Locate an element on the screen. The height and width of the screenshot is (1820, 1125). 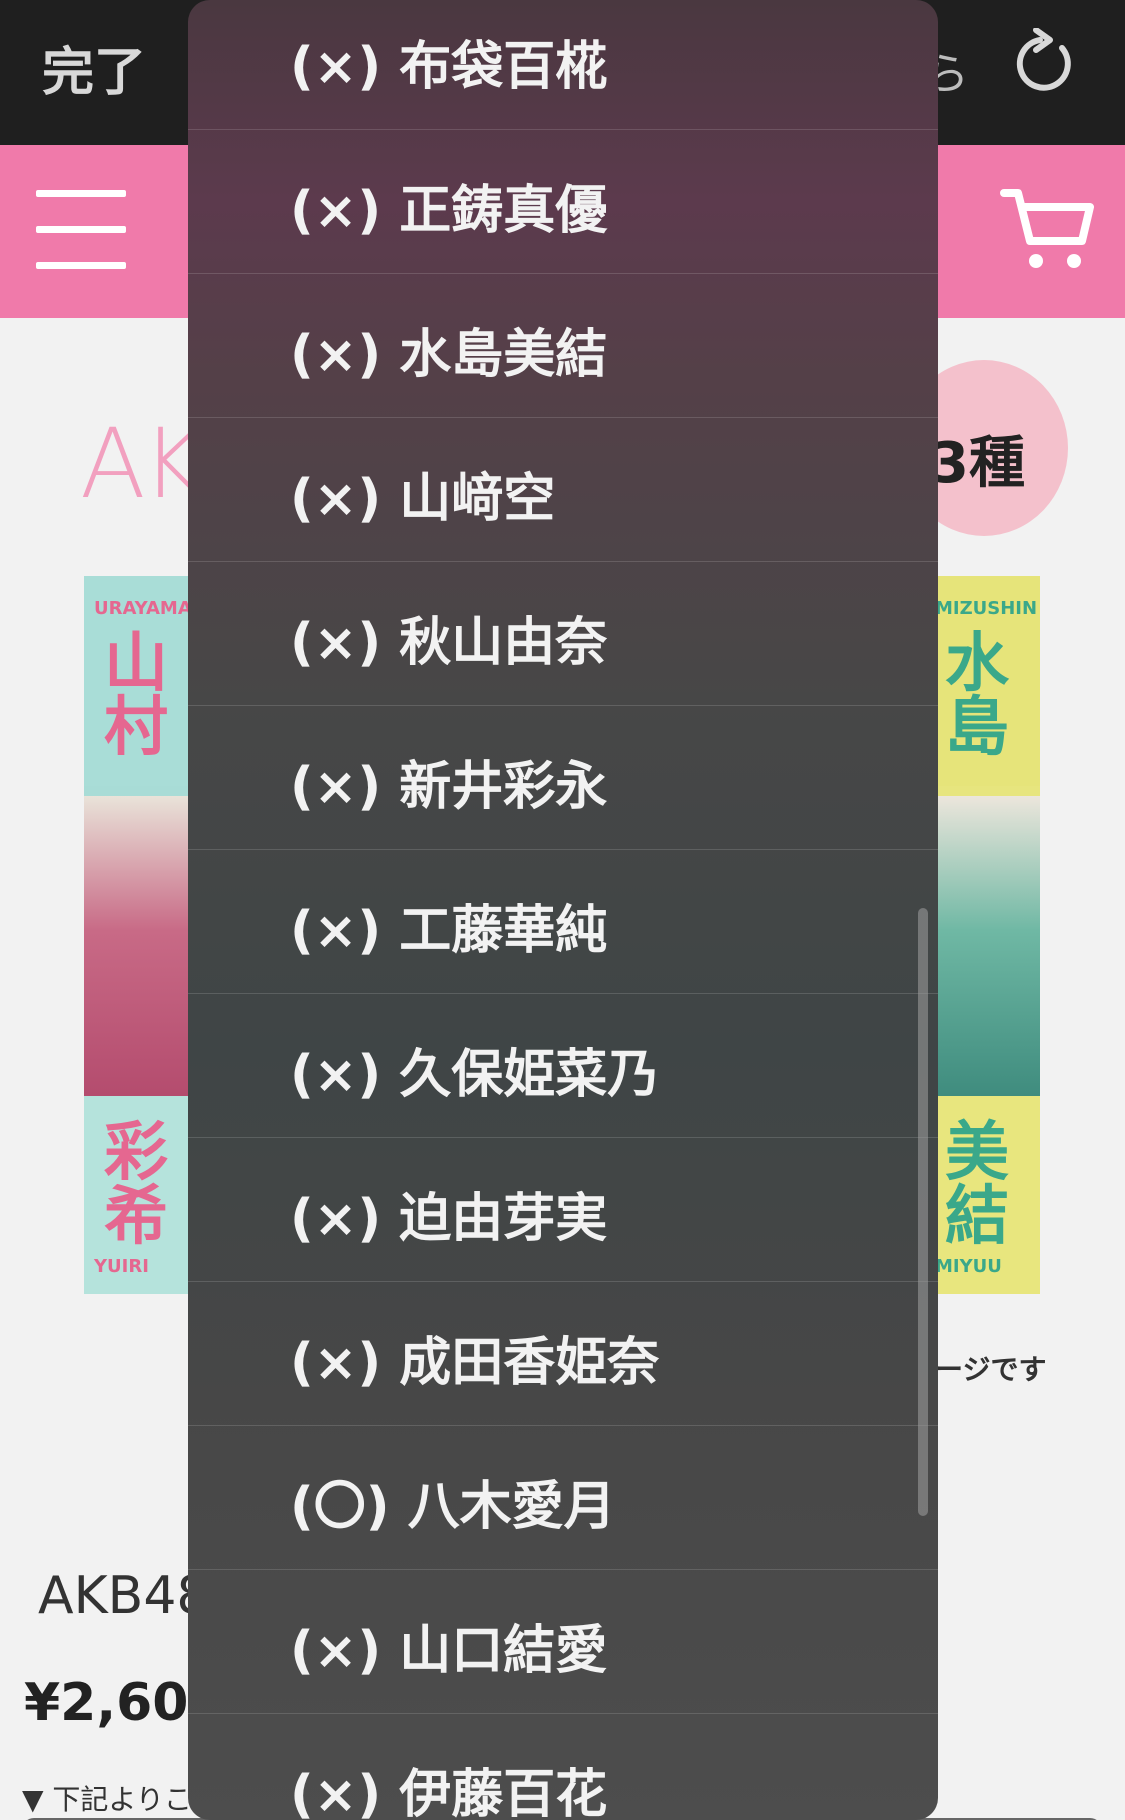
dropdown-option: (×) 山﨑空 is located at coordinates (563, 490).